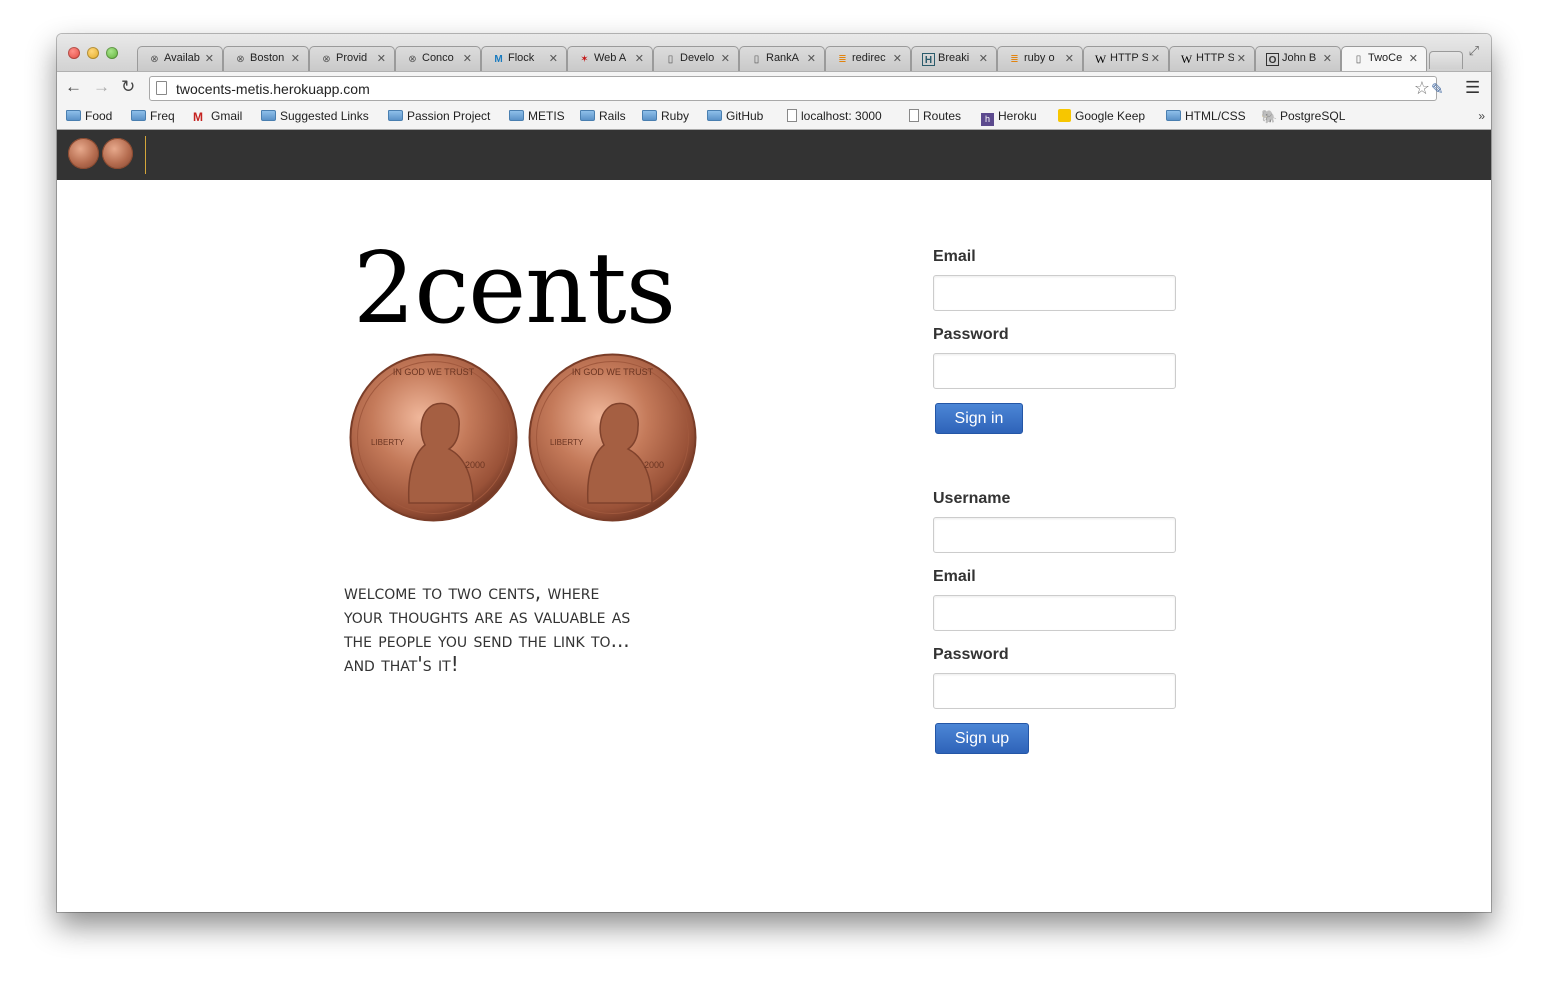 The image size is (1548, 992). I want to click on new-tab-button, so click(1446, 60).